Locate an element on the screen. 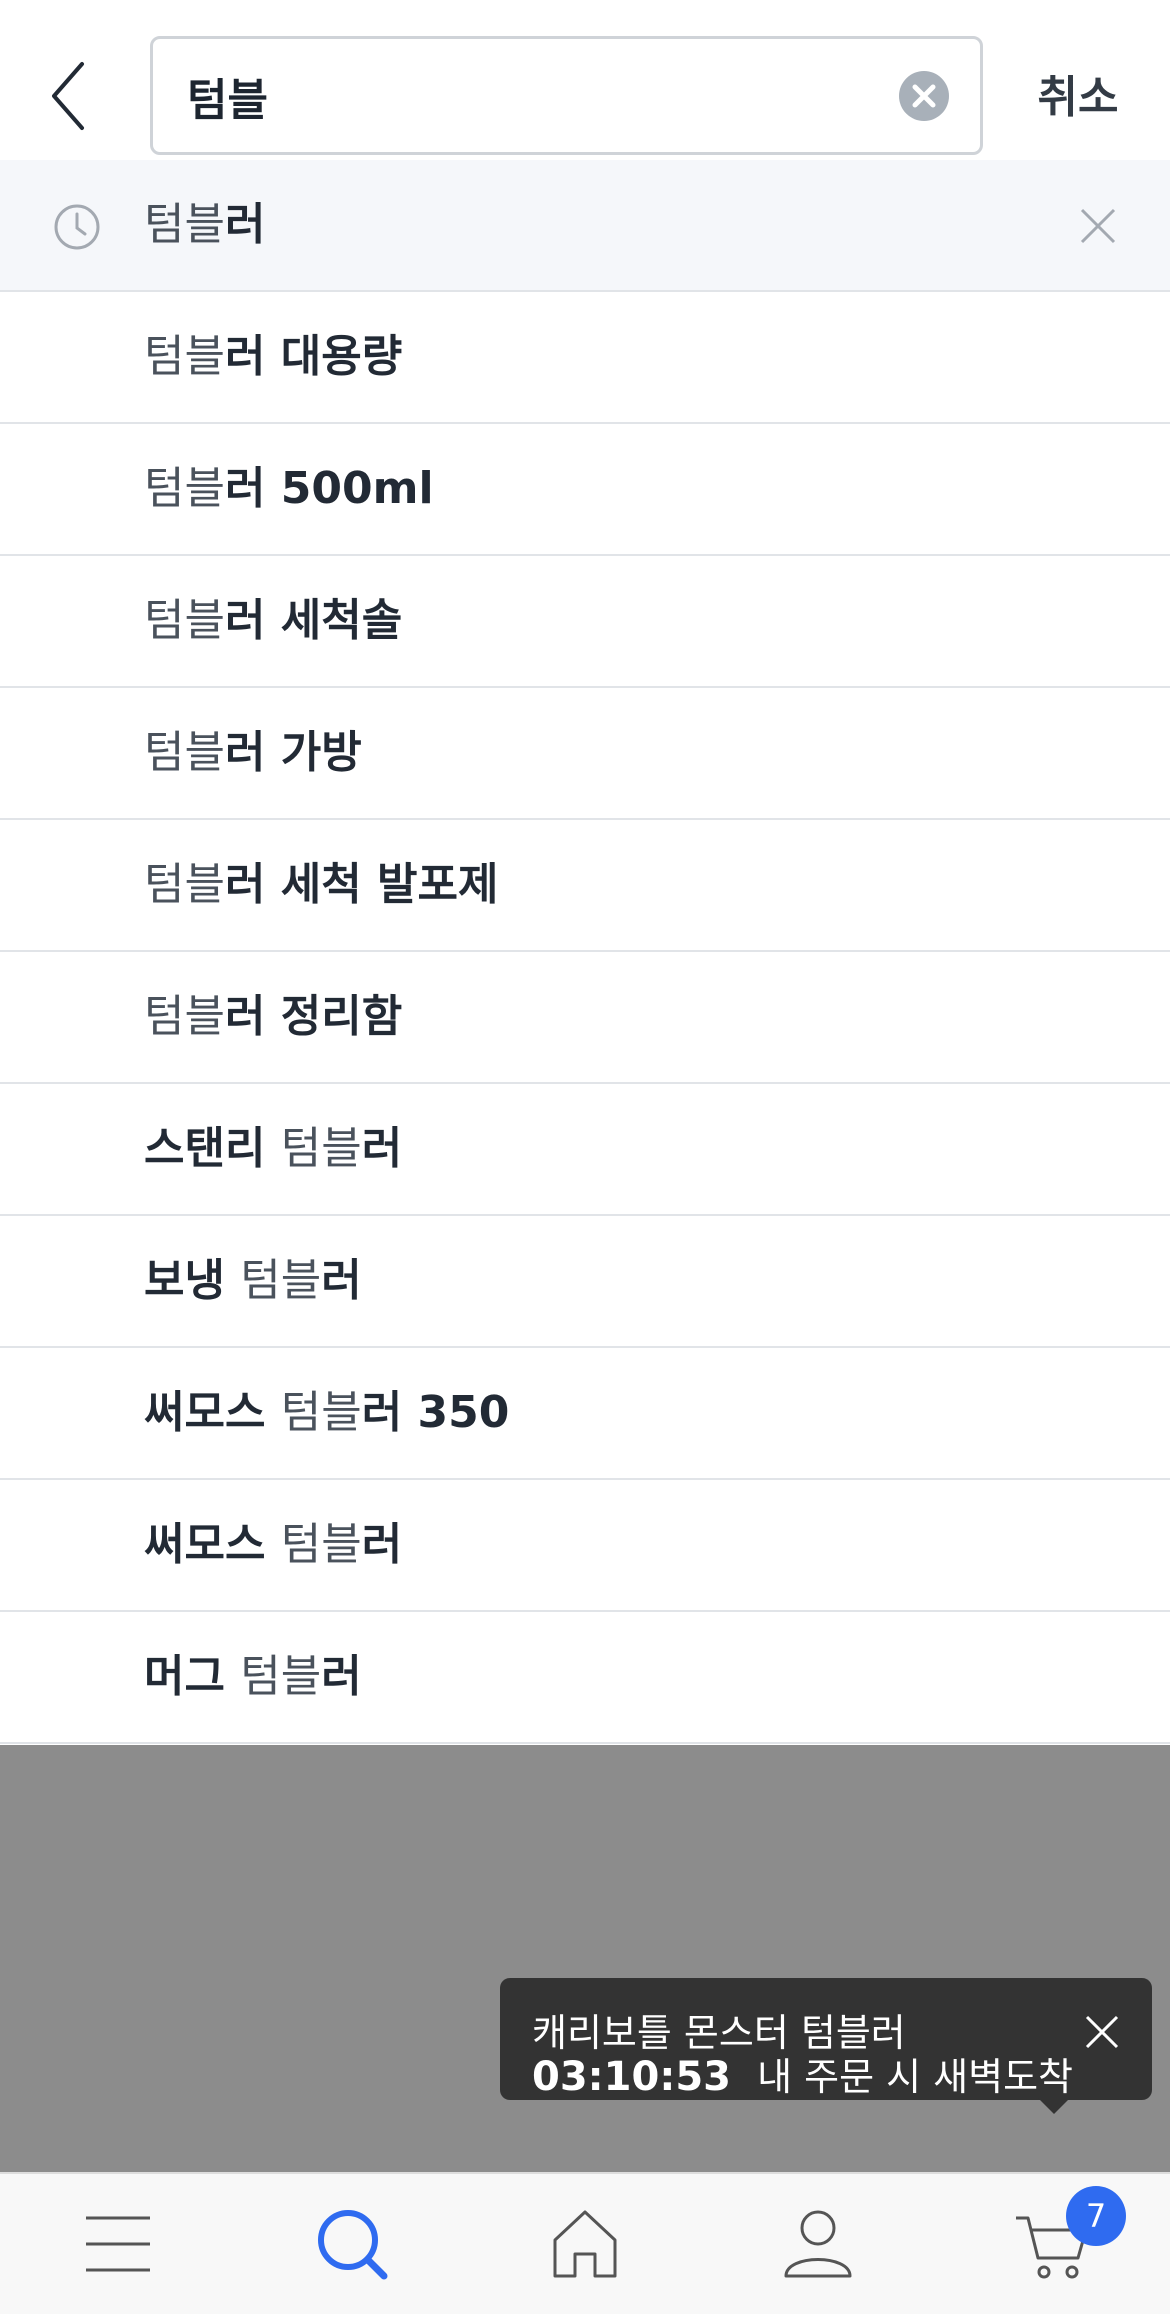 Image resolution: width=1170 pixels, height=2314 pixels. nav-search is located at coordinates (352, 2244).